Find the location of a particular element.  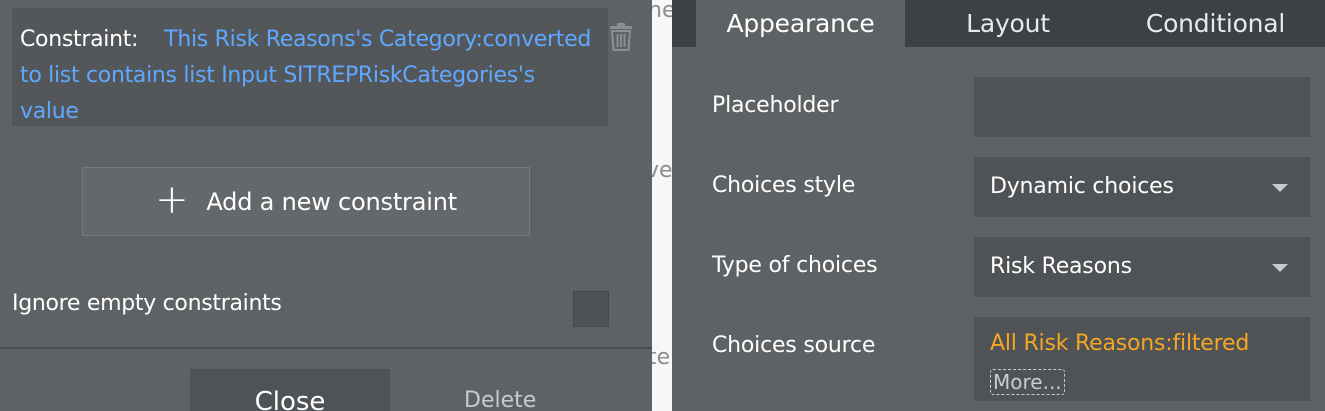

choices-style-label: Choices style is located at coordinates (784, 185).